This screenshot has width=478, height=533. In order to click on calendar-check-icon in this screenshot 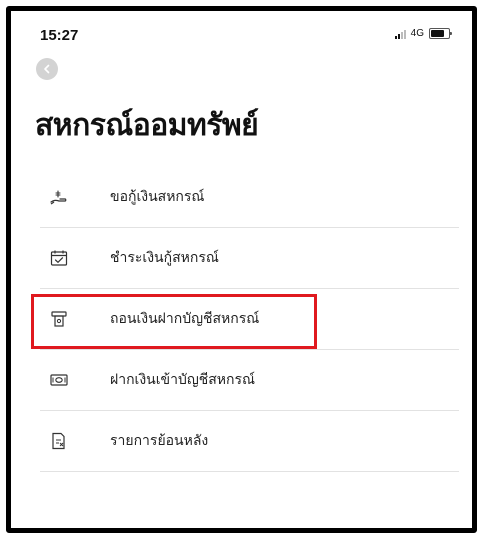, I will do `click(59, 258)`.